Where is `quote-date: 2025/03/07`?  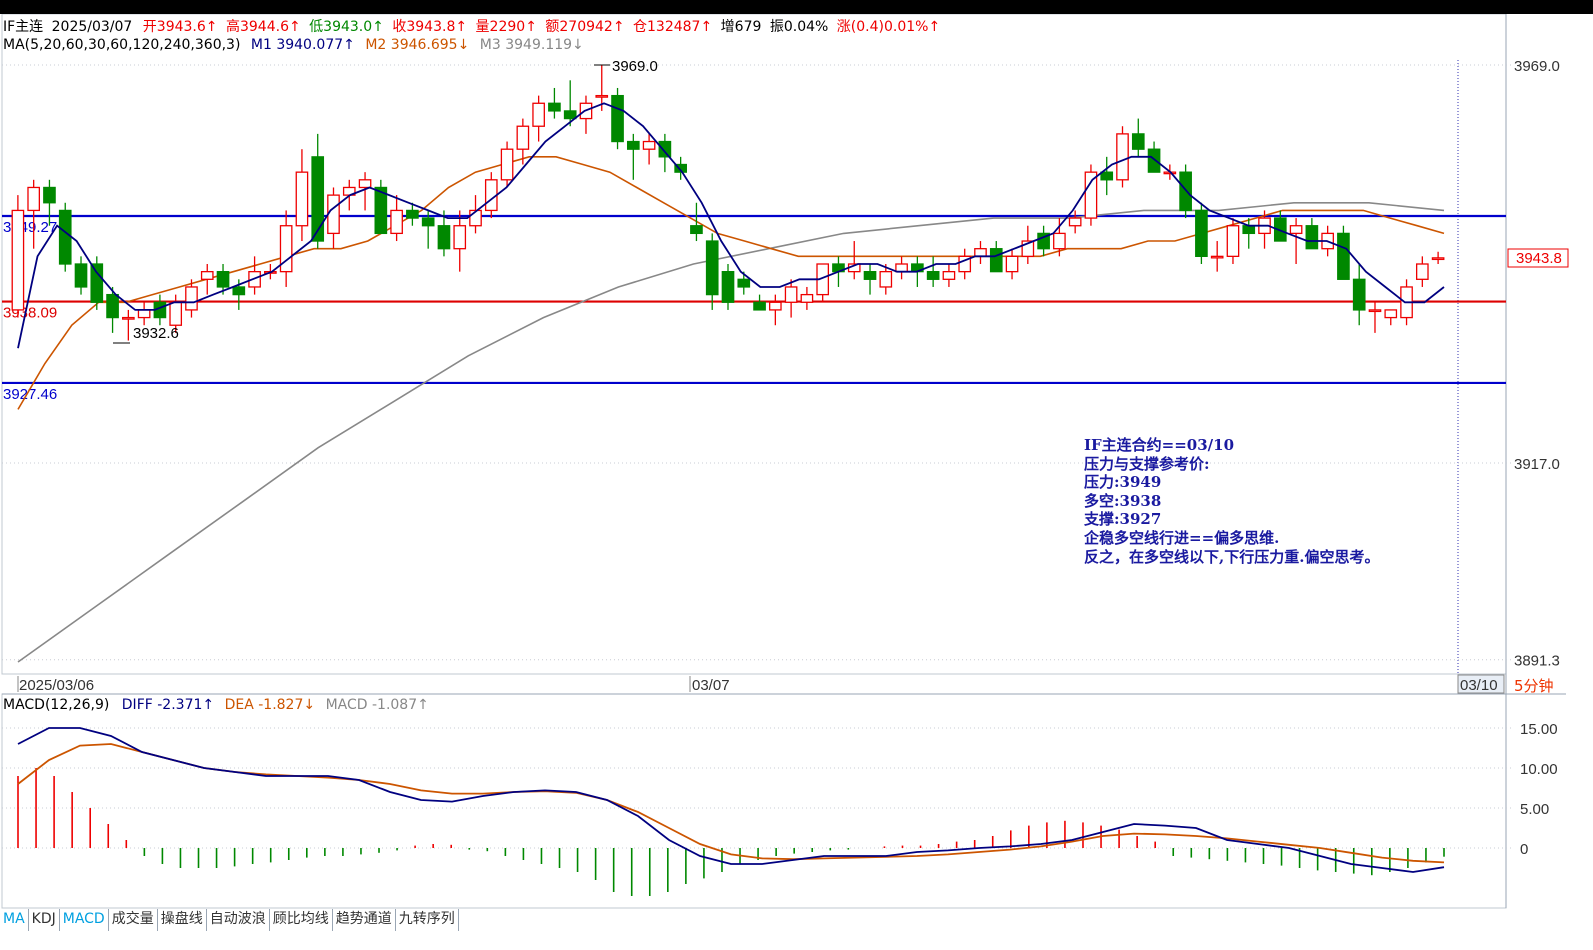 quote-date: 2025/03/07 is located at coordinates (92, 27).